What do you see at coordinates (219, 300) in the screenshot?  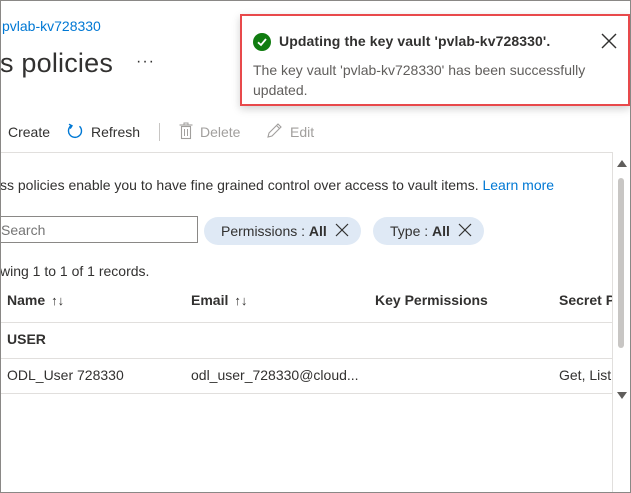 I see `column-header-email: Email ↑↓` at bounding box center [219, 300].